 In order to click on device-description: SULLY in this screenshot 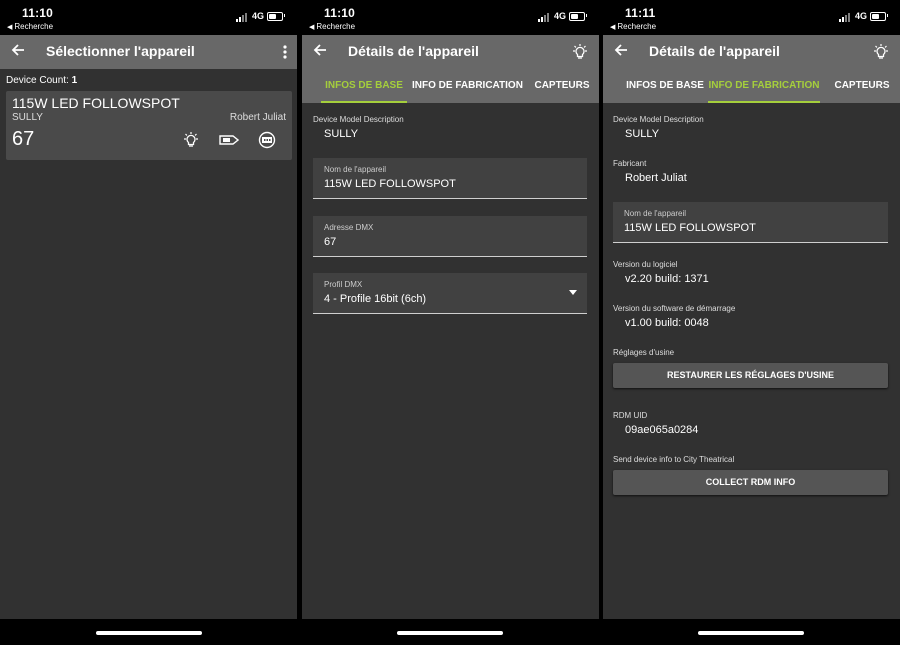, I will do `click(27, 117)`.